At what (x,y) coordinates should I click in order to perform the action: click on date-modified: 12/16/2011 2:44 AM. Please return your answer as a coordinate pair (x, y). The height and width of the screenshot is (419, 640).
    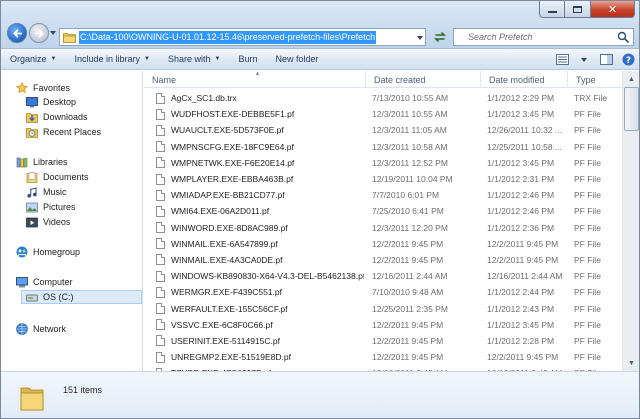
    Looking at the image, I should click on (525, 276).